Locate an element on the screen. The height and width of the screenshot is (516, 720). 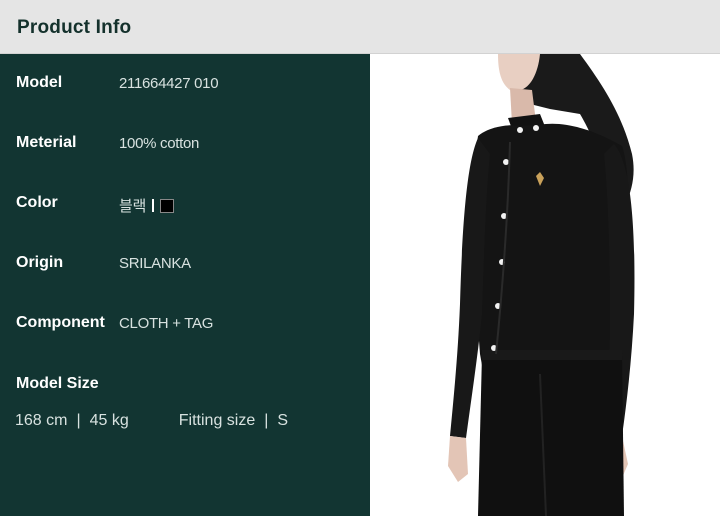
spec-row-model: Model 211664427 010 is located at coordinates (186, 85).